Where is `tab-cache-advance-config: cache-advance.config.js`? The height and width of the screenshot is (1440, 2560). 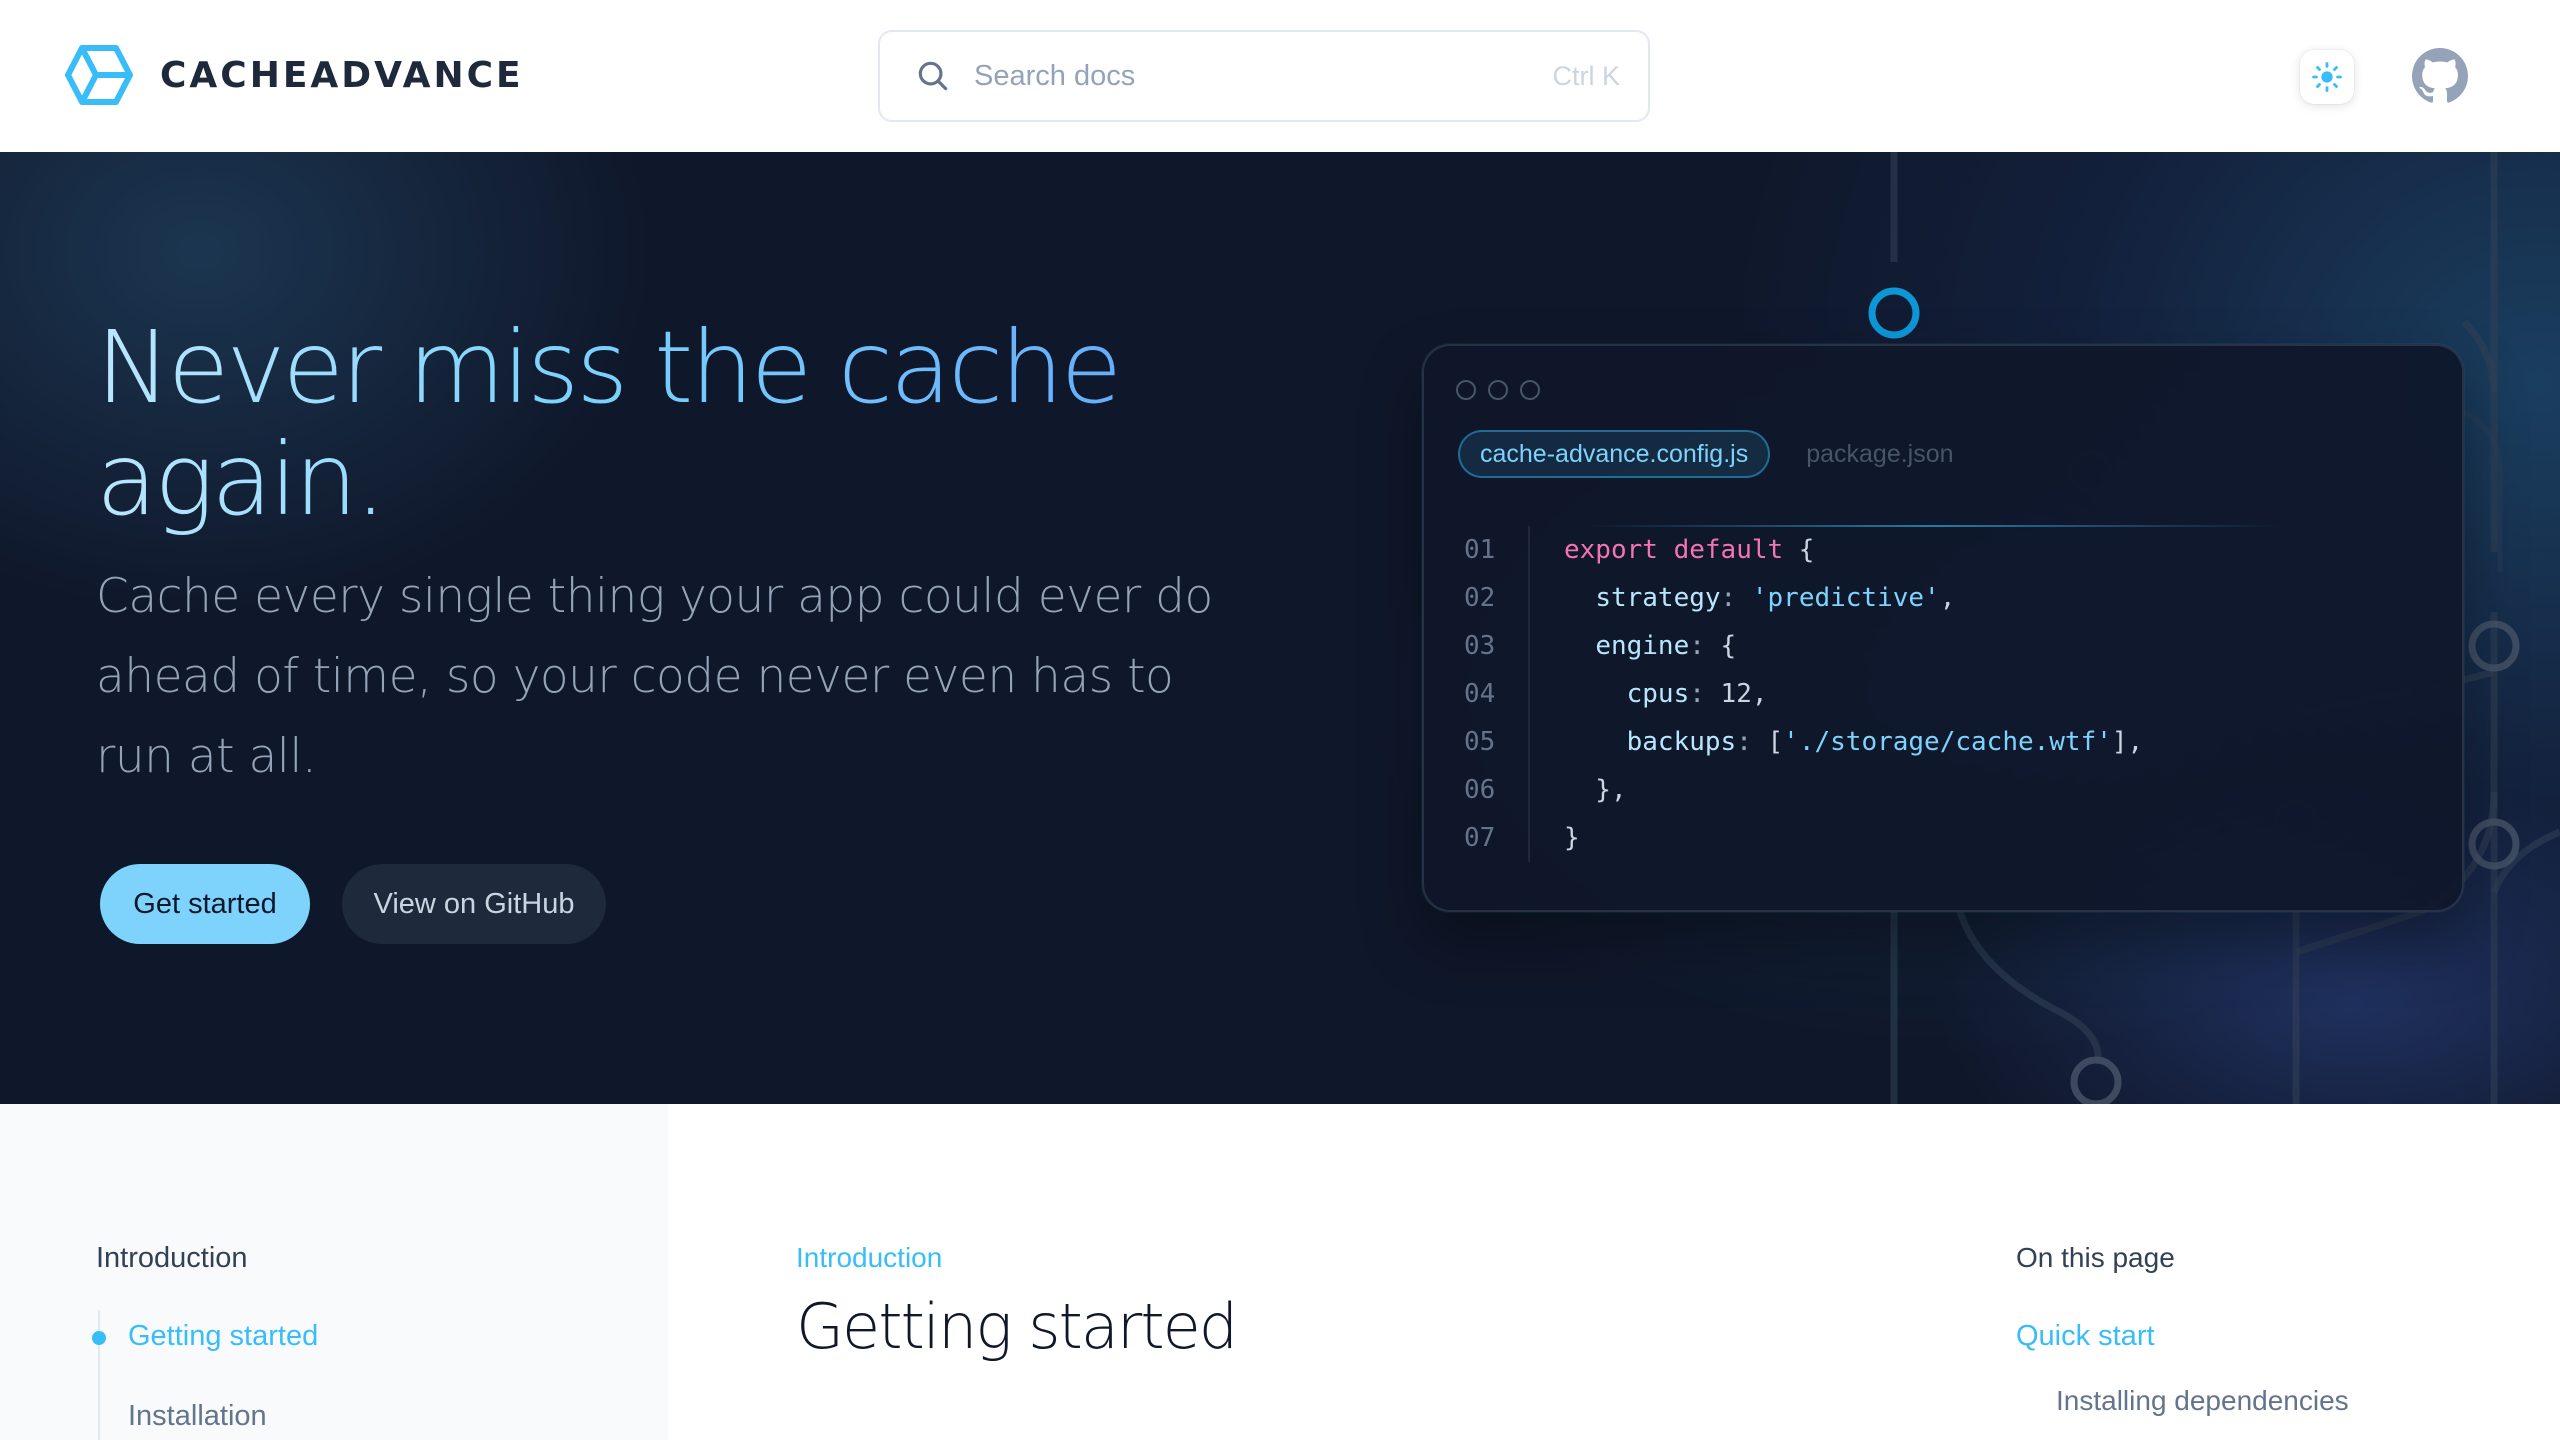
tab-cache-advance-config: cache-advance.config.js is located at coordinates (1614, 454).